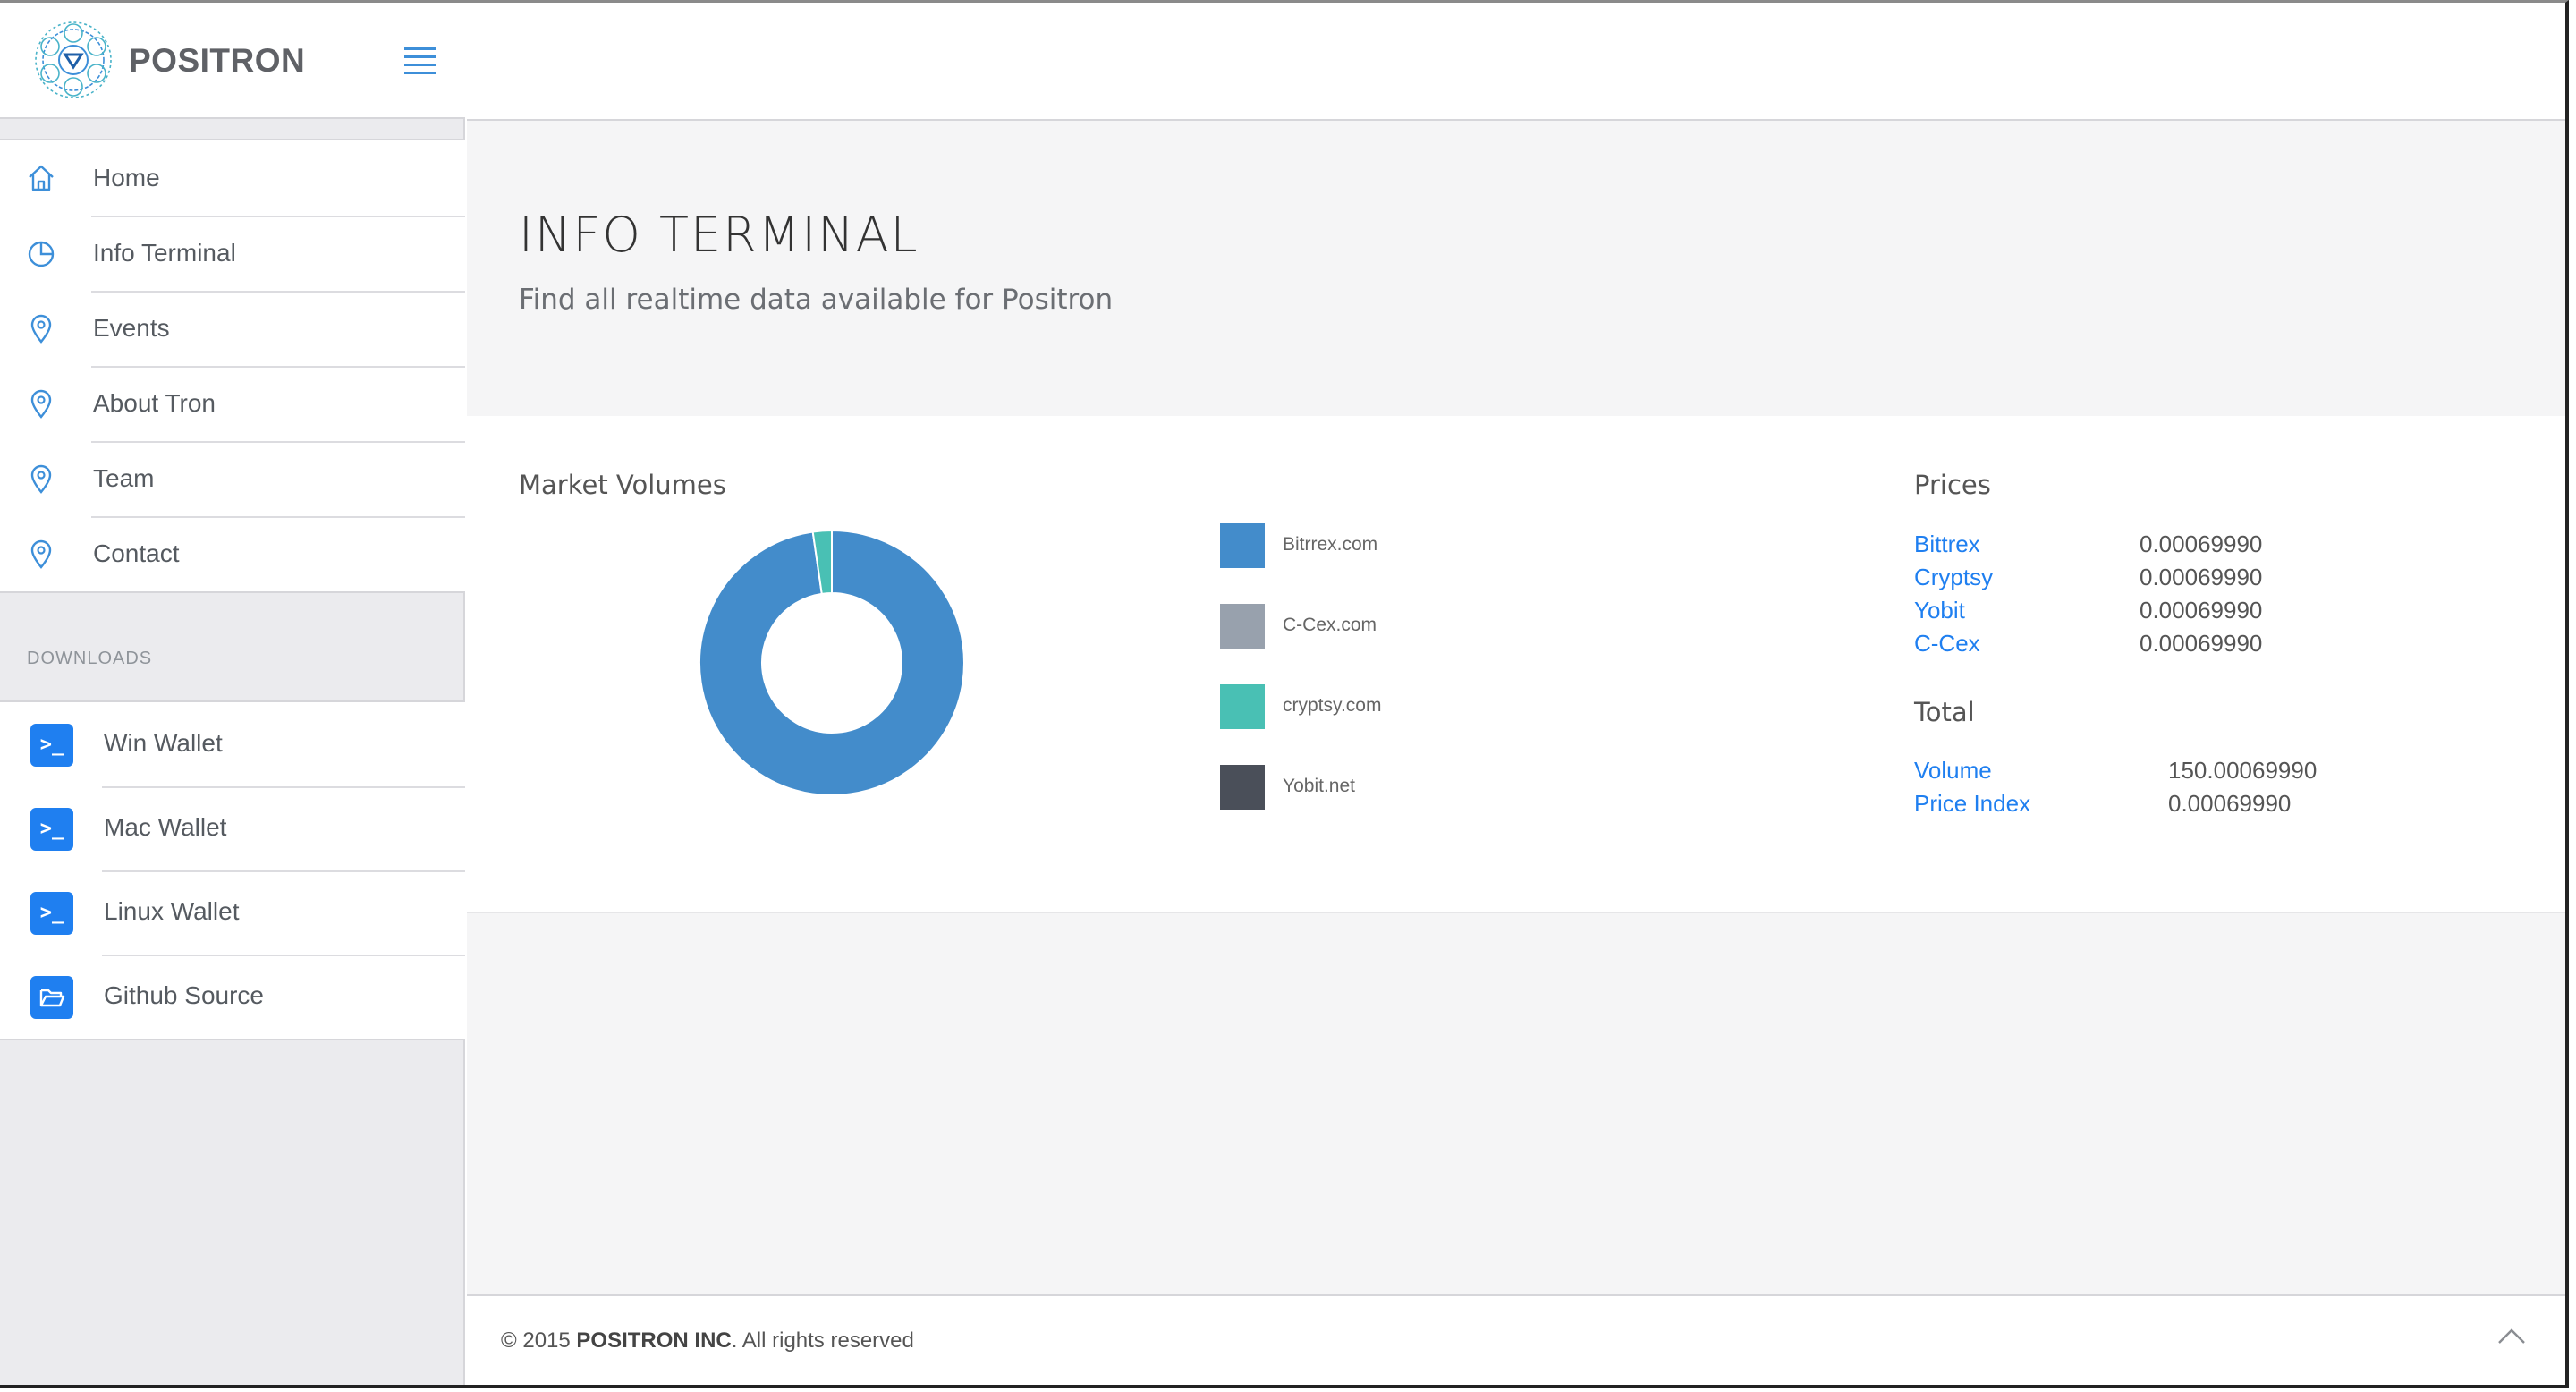  I want to click on total-link-price-index: Price Index, so click(1972, 804).